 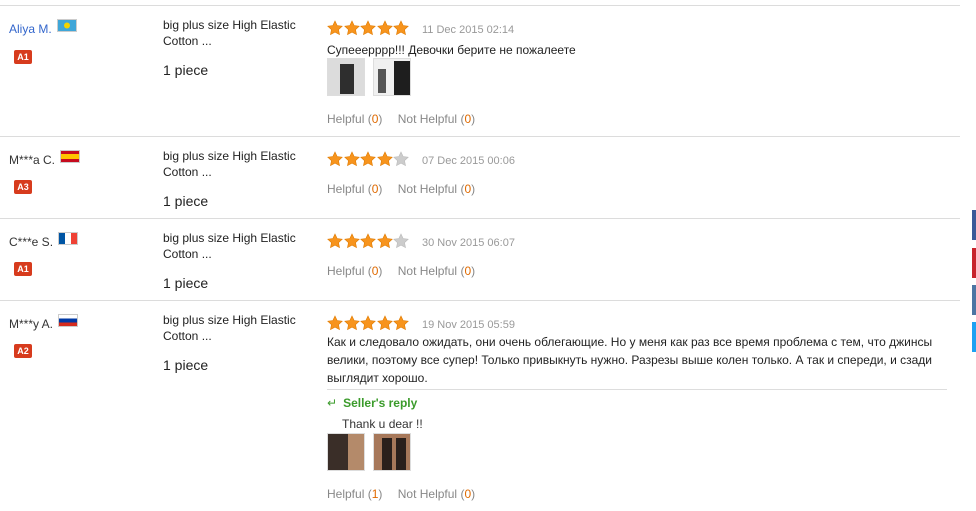 What do you see at coordinates (23, 351) in the screenshot?
I see `buyer-level-badge: A2` at bounding box center [23, 351].